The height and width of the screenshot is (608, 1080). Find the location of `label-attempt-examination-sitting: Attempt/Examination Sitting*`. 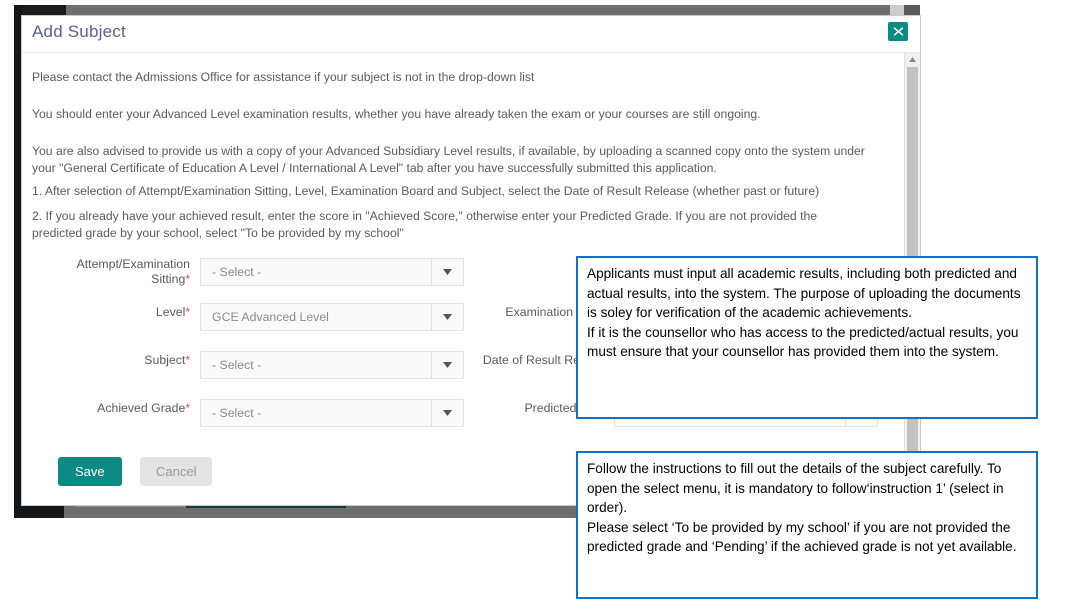

label-attempt-examination-sitting: Attempt/Examination Sitting* is located at coordinates (120, 272).